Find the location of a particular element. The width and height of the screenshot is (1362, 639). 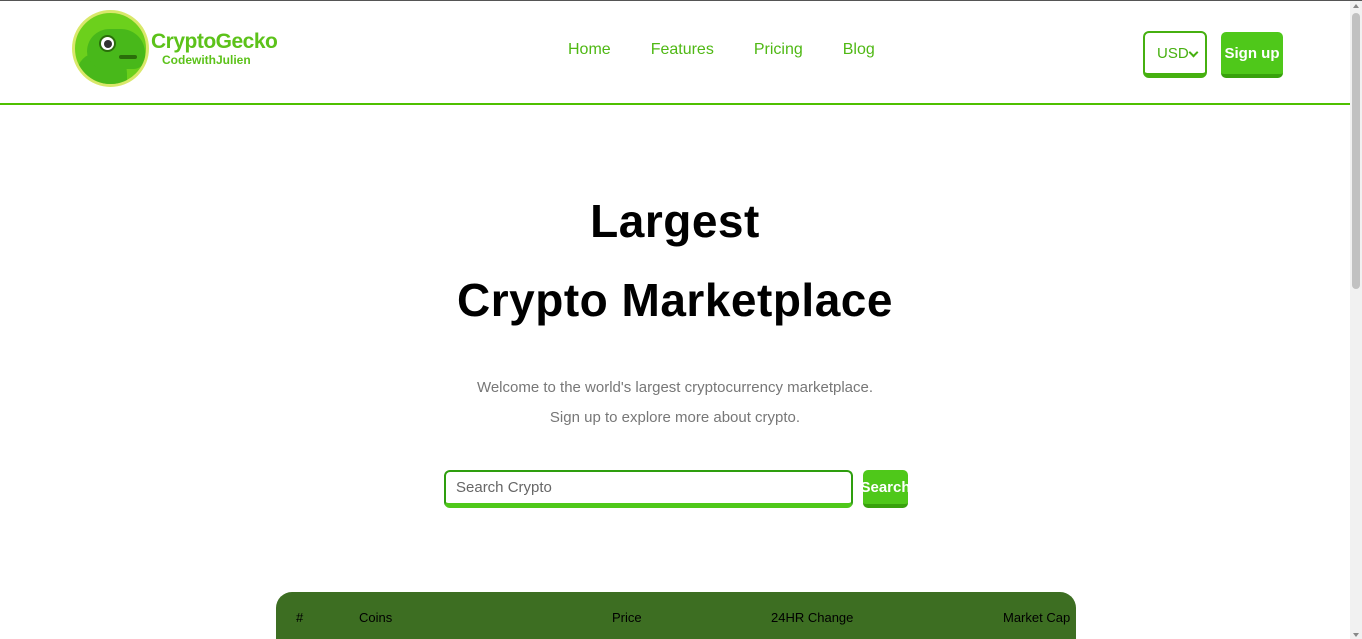

chevron-down-icon is located at coordinates (1193, 52).